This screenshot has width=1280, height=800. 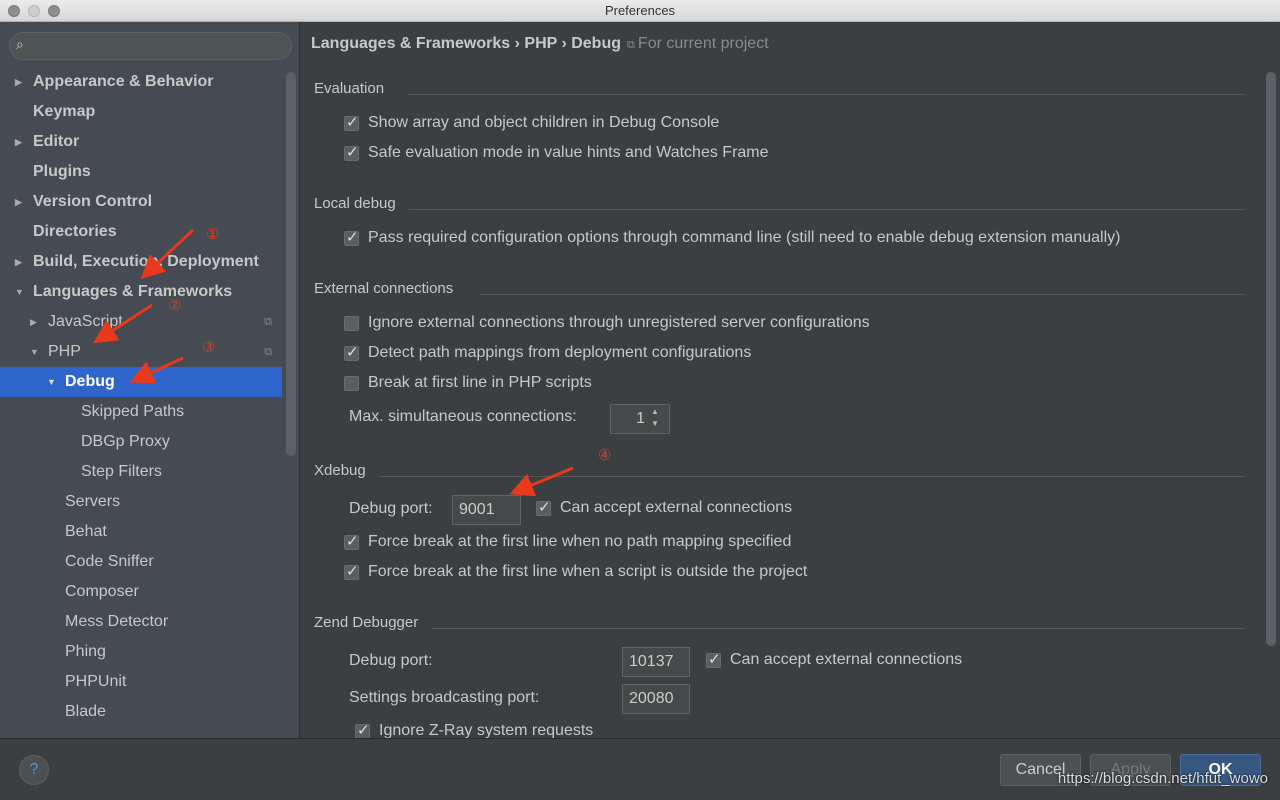 I want to click on sidebar-item-build-execution-deployment: ▶ Build, Execution, Deployment, so click(x=141, y=262).